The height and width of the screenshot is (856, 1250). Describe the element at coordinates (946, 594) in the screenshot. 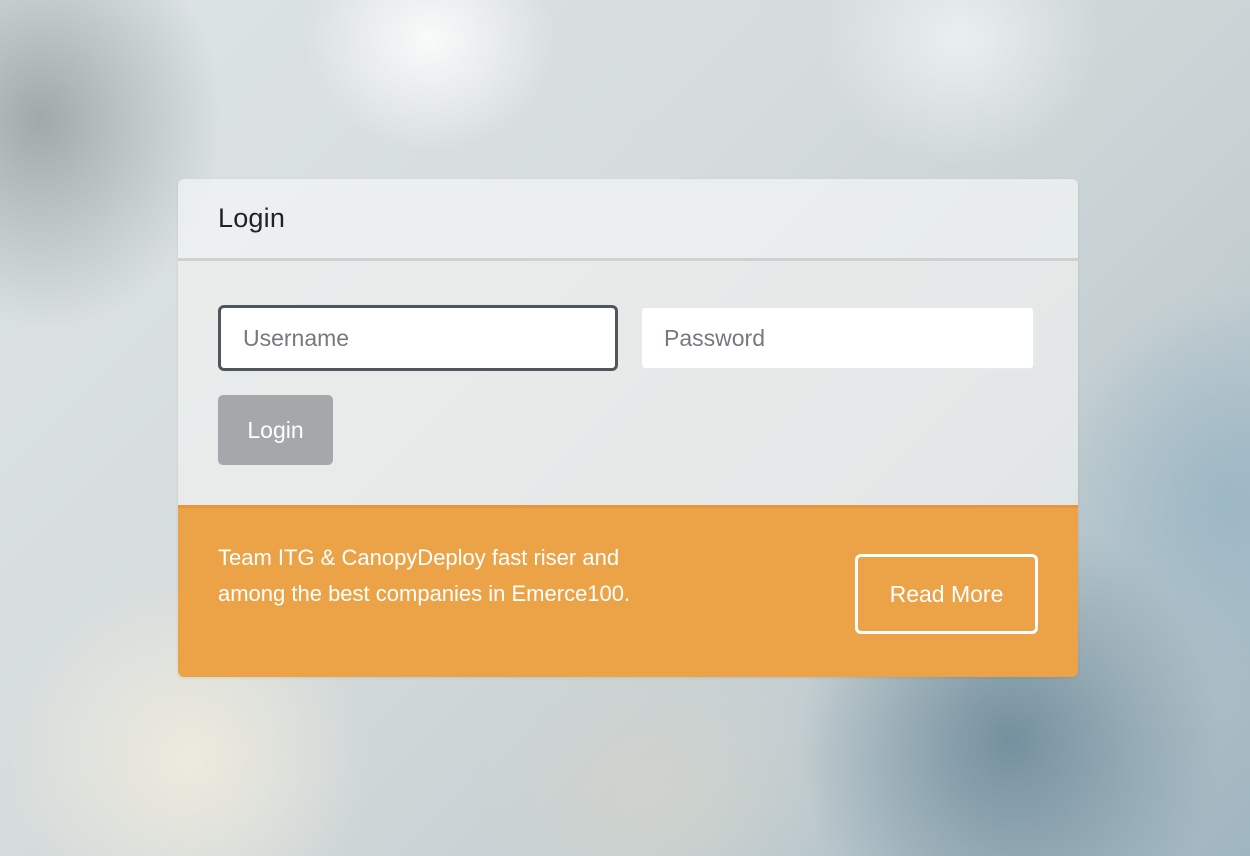

I see `read-more-button: Read More` at that location.